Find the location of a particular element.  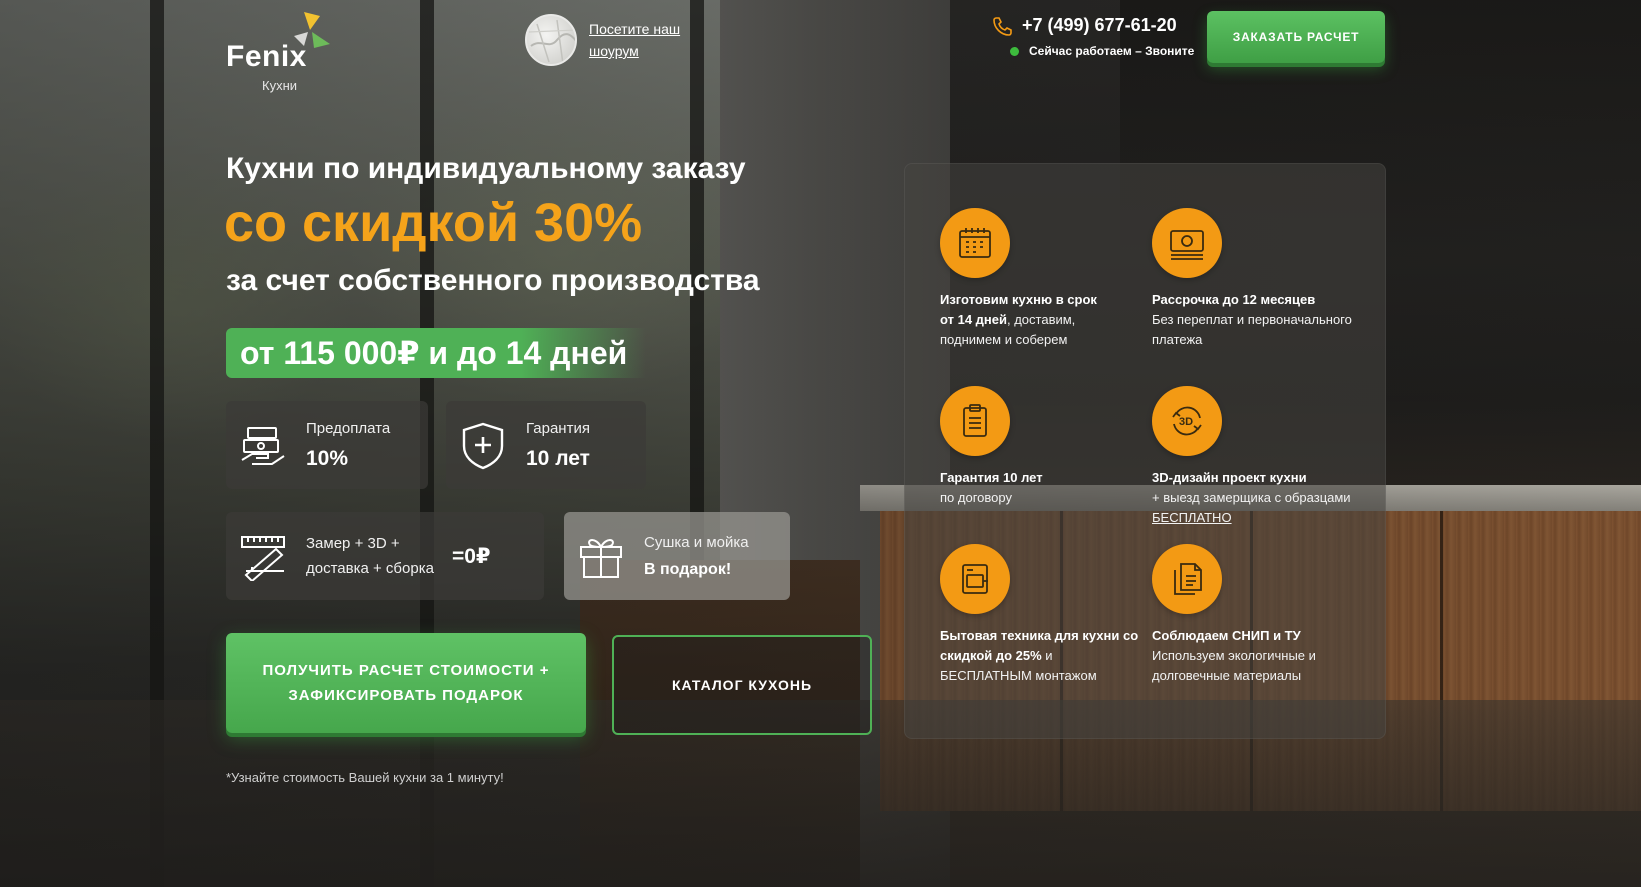

logo: Fenix Кухни is located at coordinates (281, 51).